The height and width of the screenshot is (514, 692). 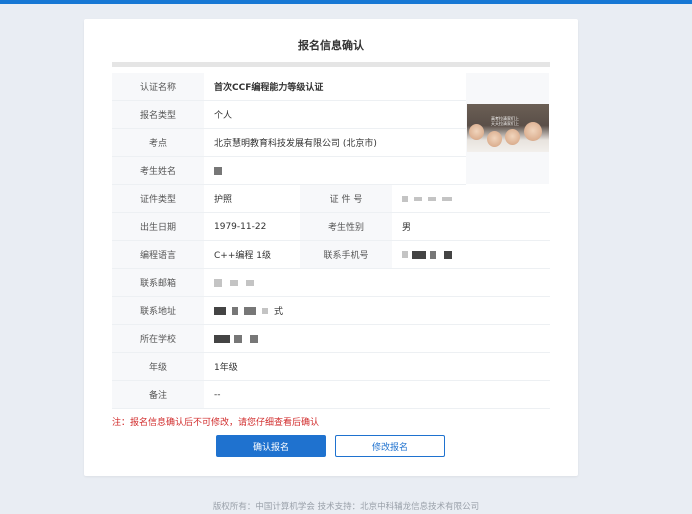 What do you see at coordinates (508, 128) in the screenshot?
I see `candidate-photo: 高考拉清家们上 天天拉清家们上` at bounding box center [508, 128].